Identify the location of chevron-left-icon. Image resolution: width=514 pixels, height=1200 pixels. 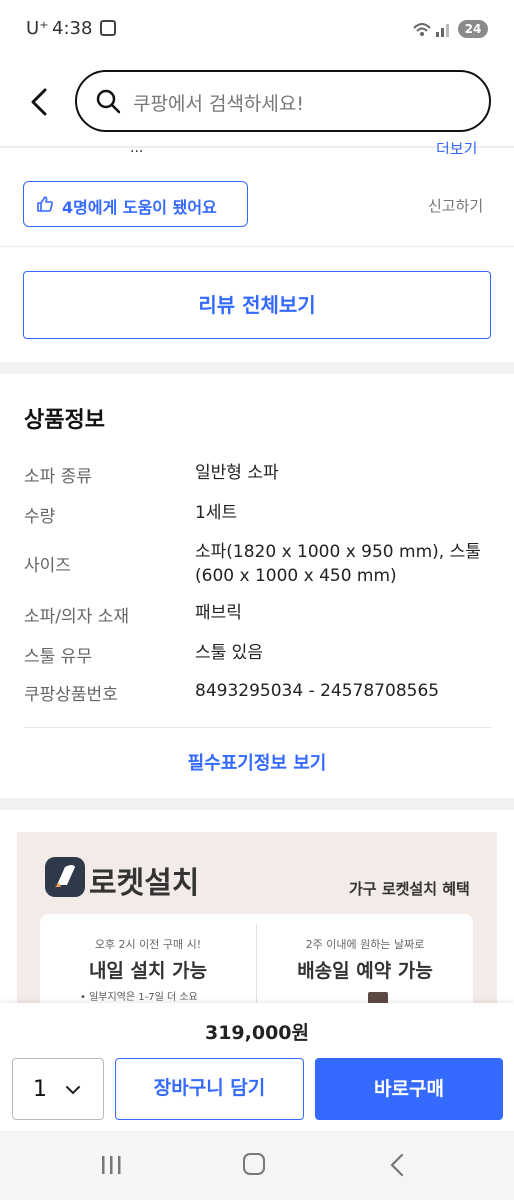
(39, 102).